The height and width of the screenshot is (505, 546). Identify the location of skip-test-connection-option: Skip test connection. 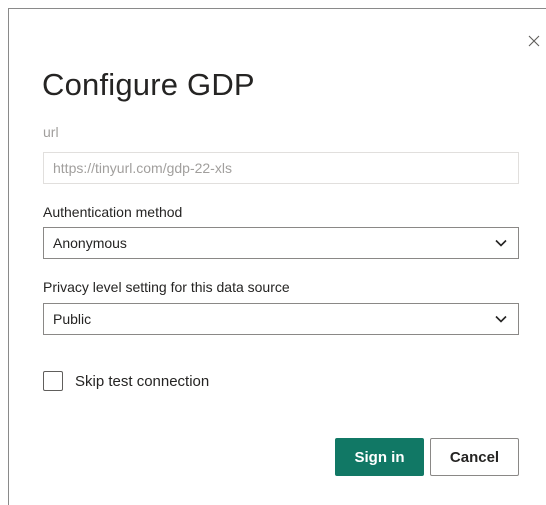
(126, 381).